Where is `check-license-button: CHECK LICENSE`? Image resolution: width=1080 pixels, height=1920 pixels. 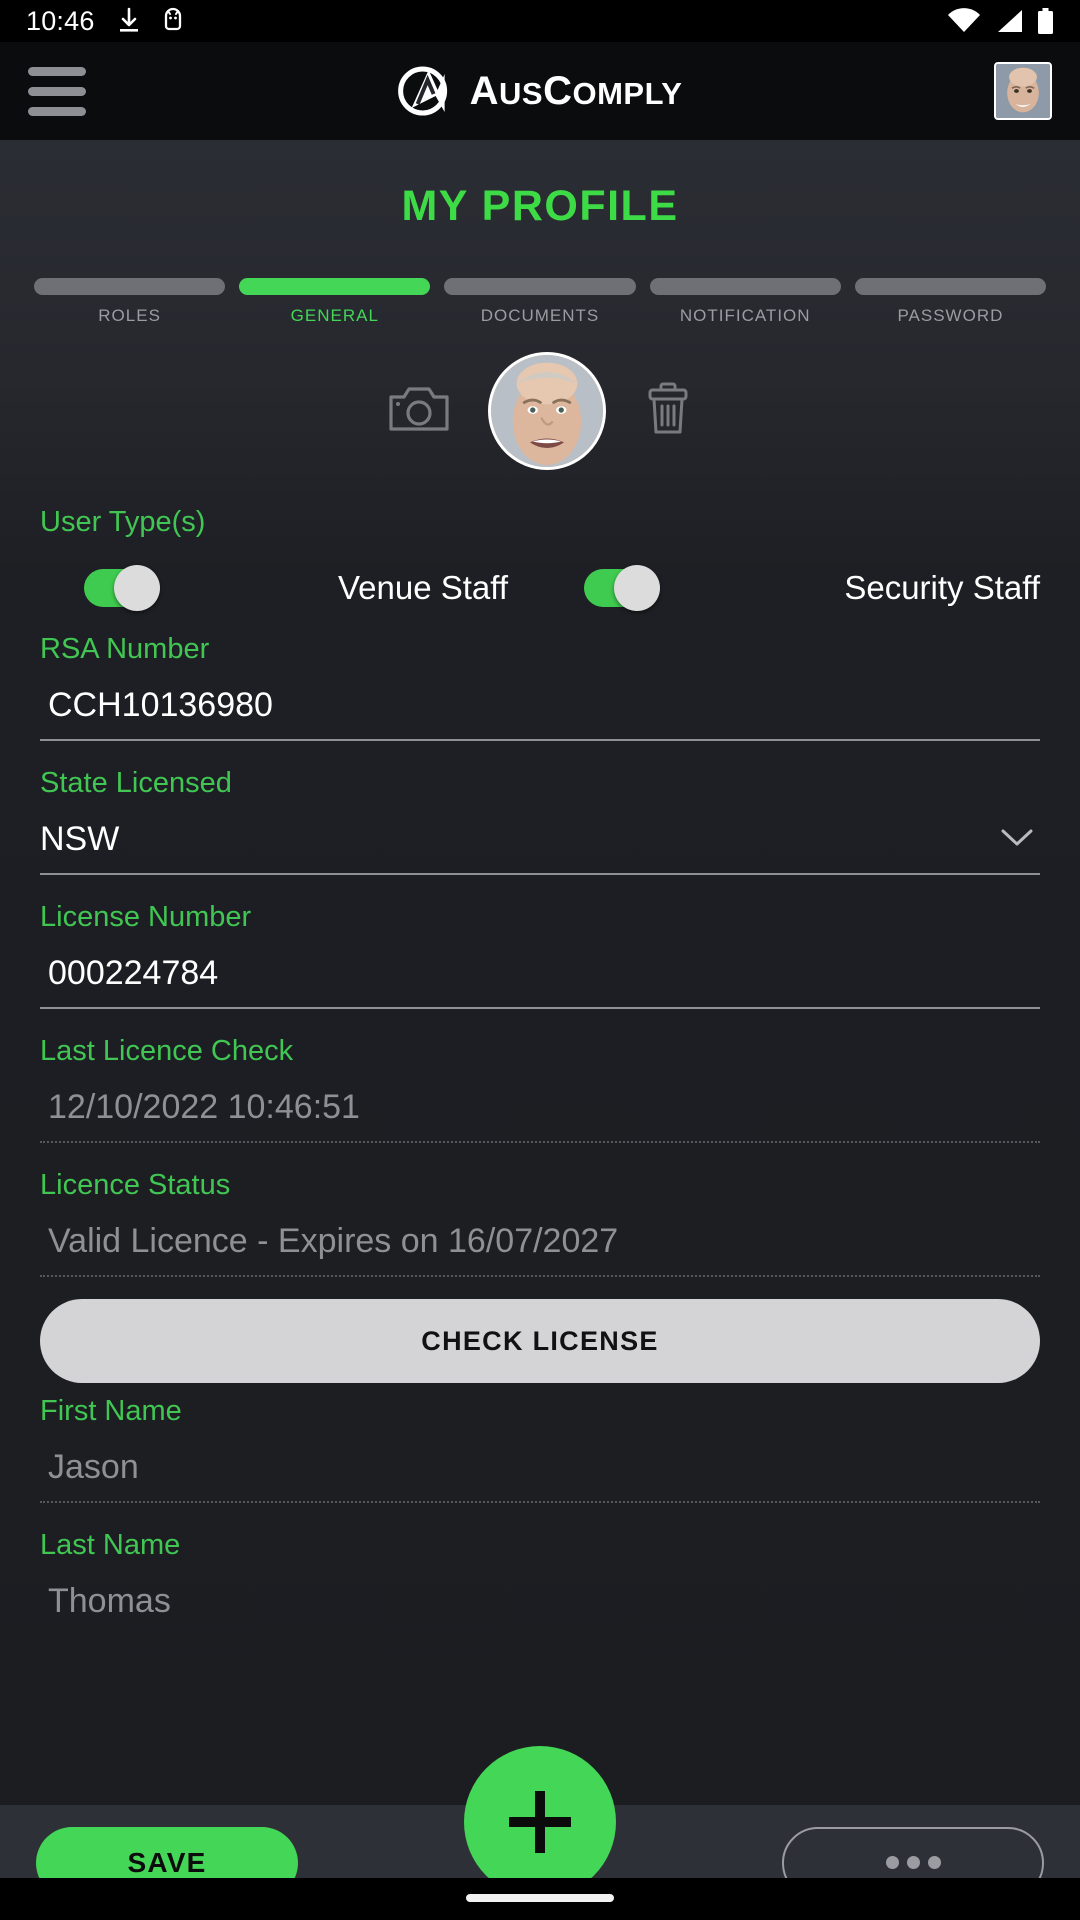 check-license-button: CHECK LICENSE is located at coordinates (540, 1341).